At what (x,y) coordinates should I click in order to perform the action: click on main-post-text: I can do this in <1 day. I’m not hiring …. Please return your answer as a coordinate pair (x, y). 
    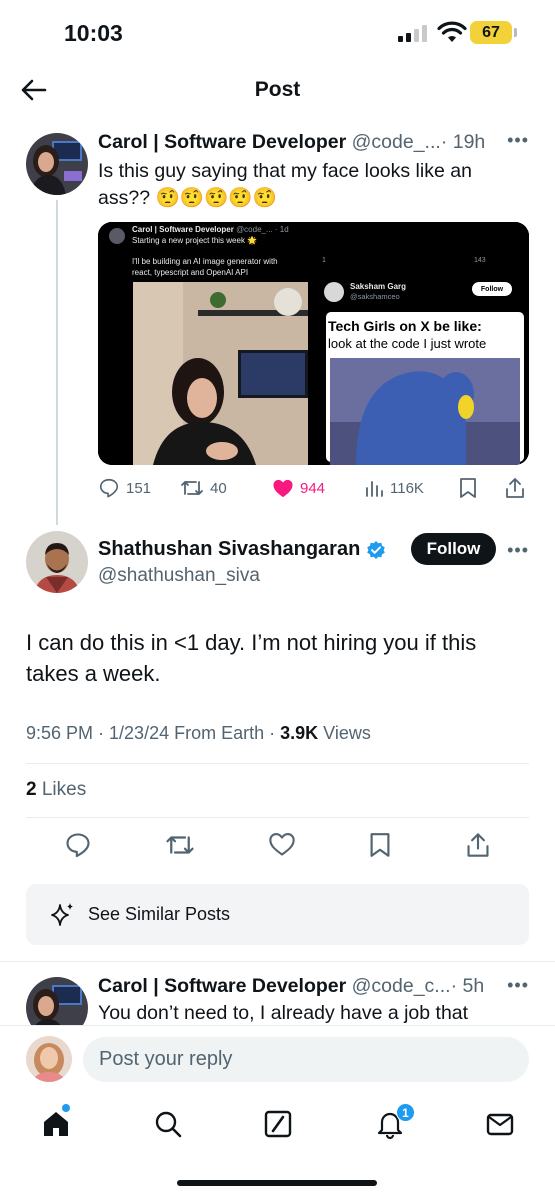
    Looking at the image, I should click on (251, 658).